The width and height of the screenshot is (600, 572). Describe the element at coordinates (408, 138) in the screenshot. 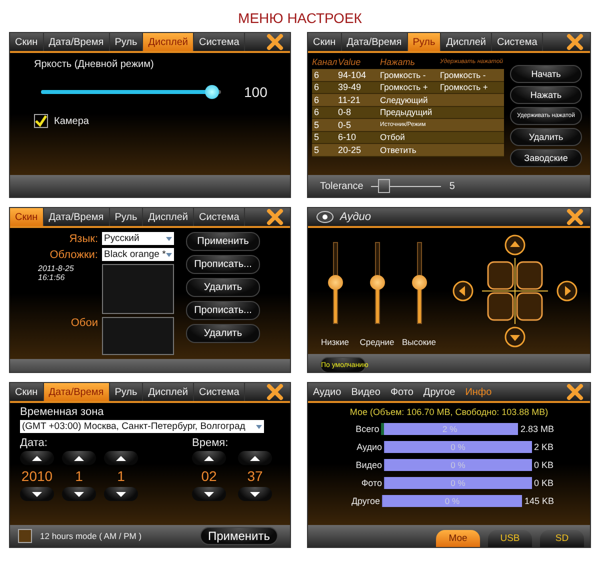

I see `table-row: 5 6-10 Отбой` at that location.